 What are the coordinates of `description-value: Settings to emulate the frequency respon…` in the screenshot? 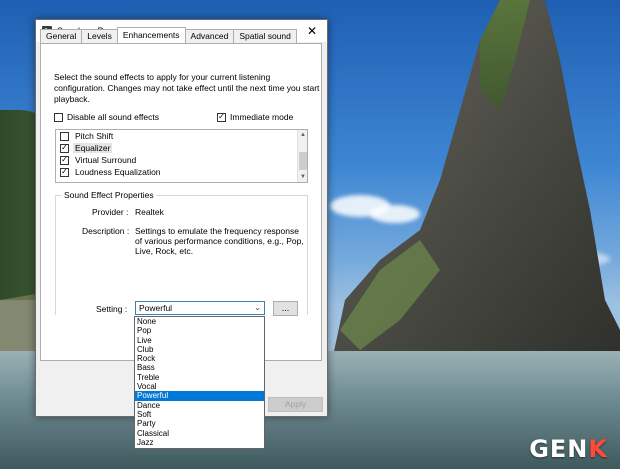 It's located at (219, 241).